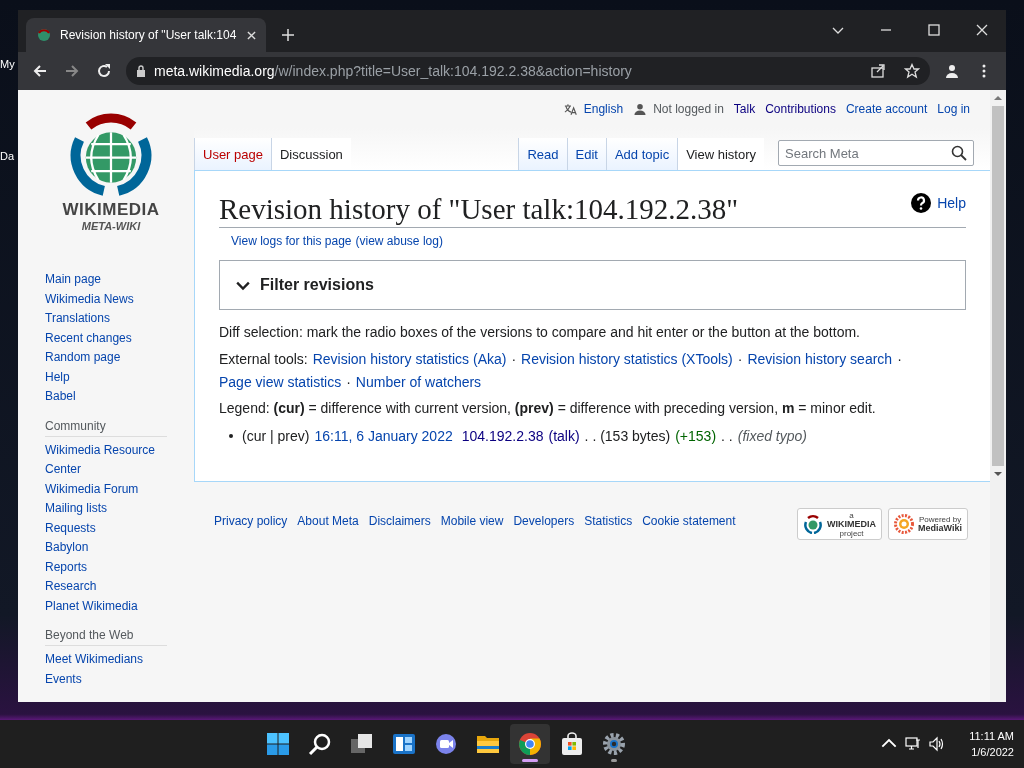 The width and height of the screenshot is (1024, 768). Describe the element at coordinates (361, 744) in the screenshot. I see `overlapping-windows-icon` at that location.